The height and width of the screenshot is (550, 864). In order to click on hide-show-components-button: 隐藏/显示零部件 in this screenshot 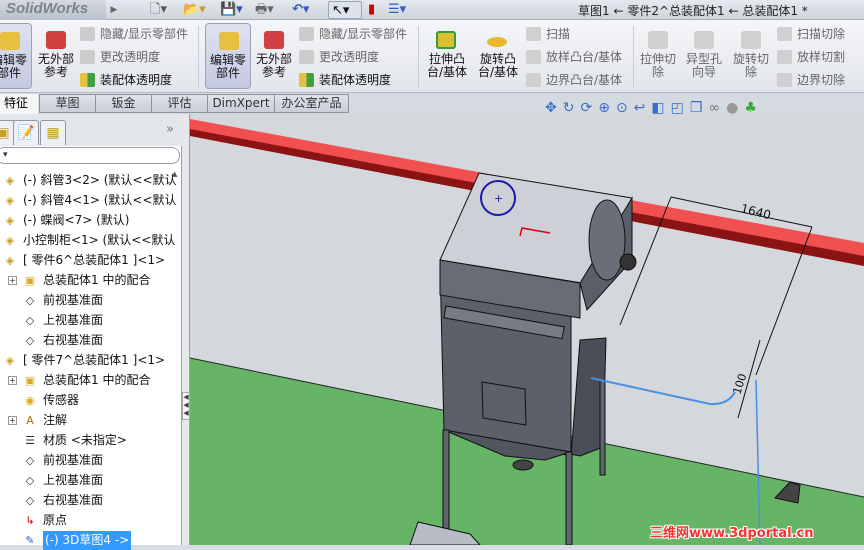, I will do `click(133, 34)`.